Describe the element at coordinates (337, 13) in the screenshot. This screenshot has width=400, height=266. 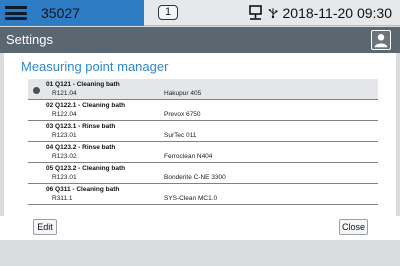
I see `datetime: 2018-11-20 09:30` at that location.